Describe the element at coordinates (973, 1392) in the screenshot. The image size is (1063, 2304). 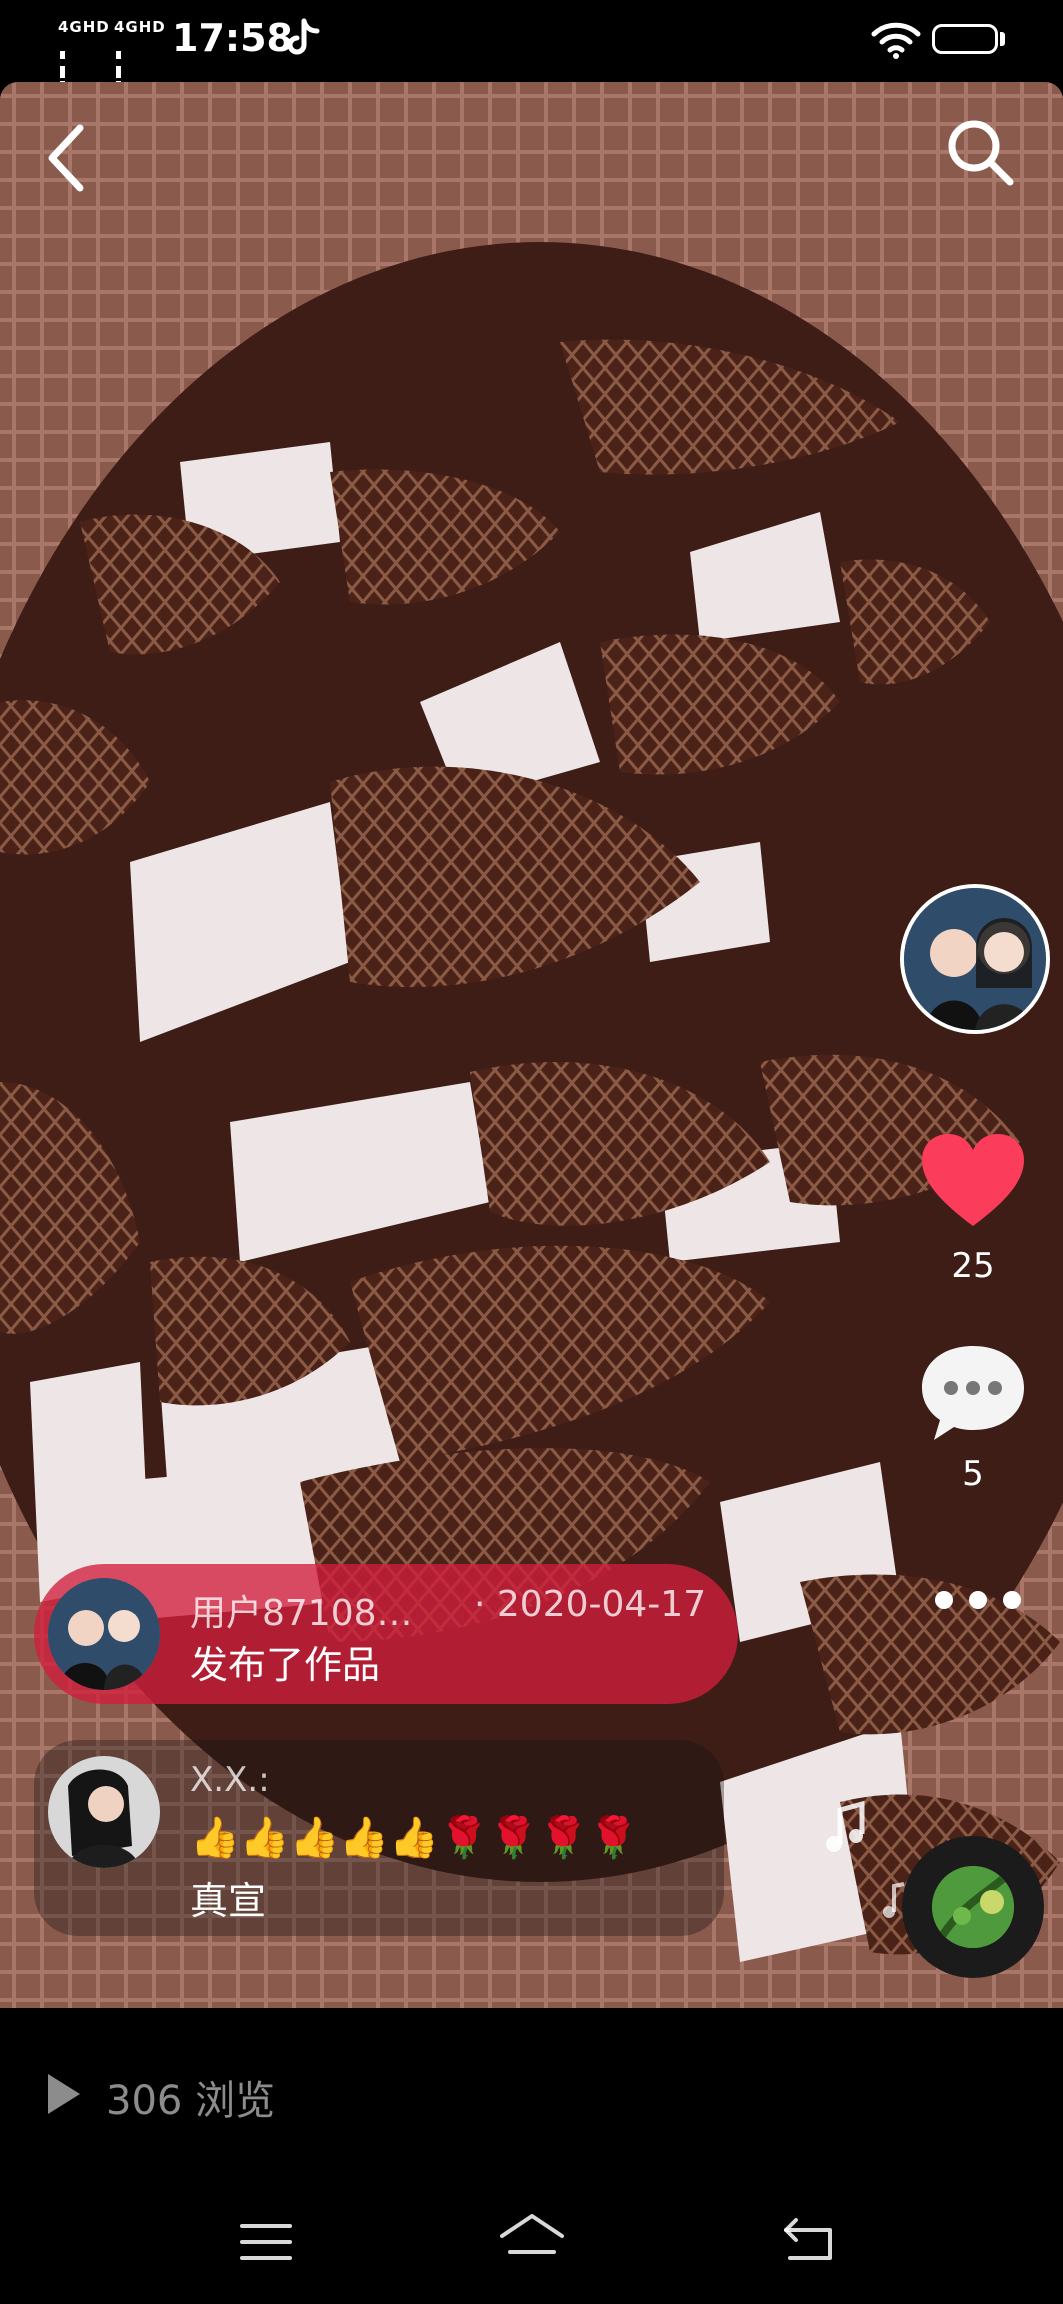
I see `comment-button` at that location.